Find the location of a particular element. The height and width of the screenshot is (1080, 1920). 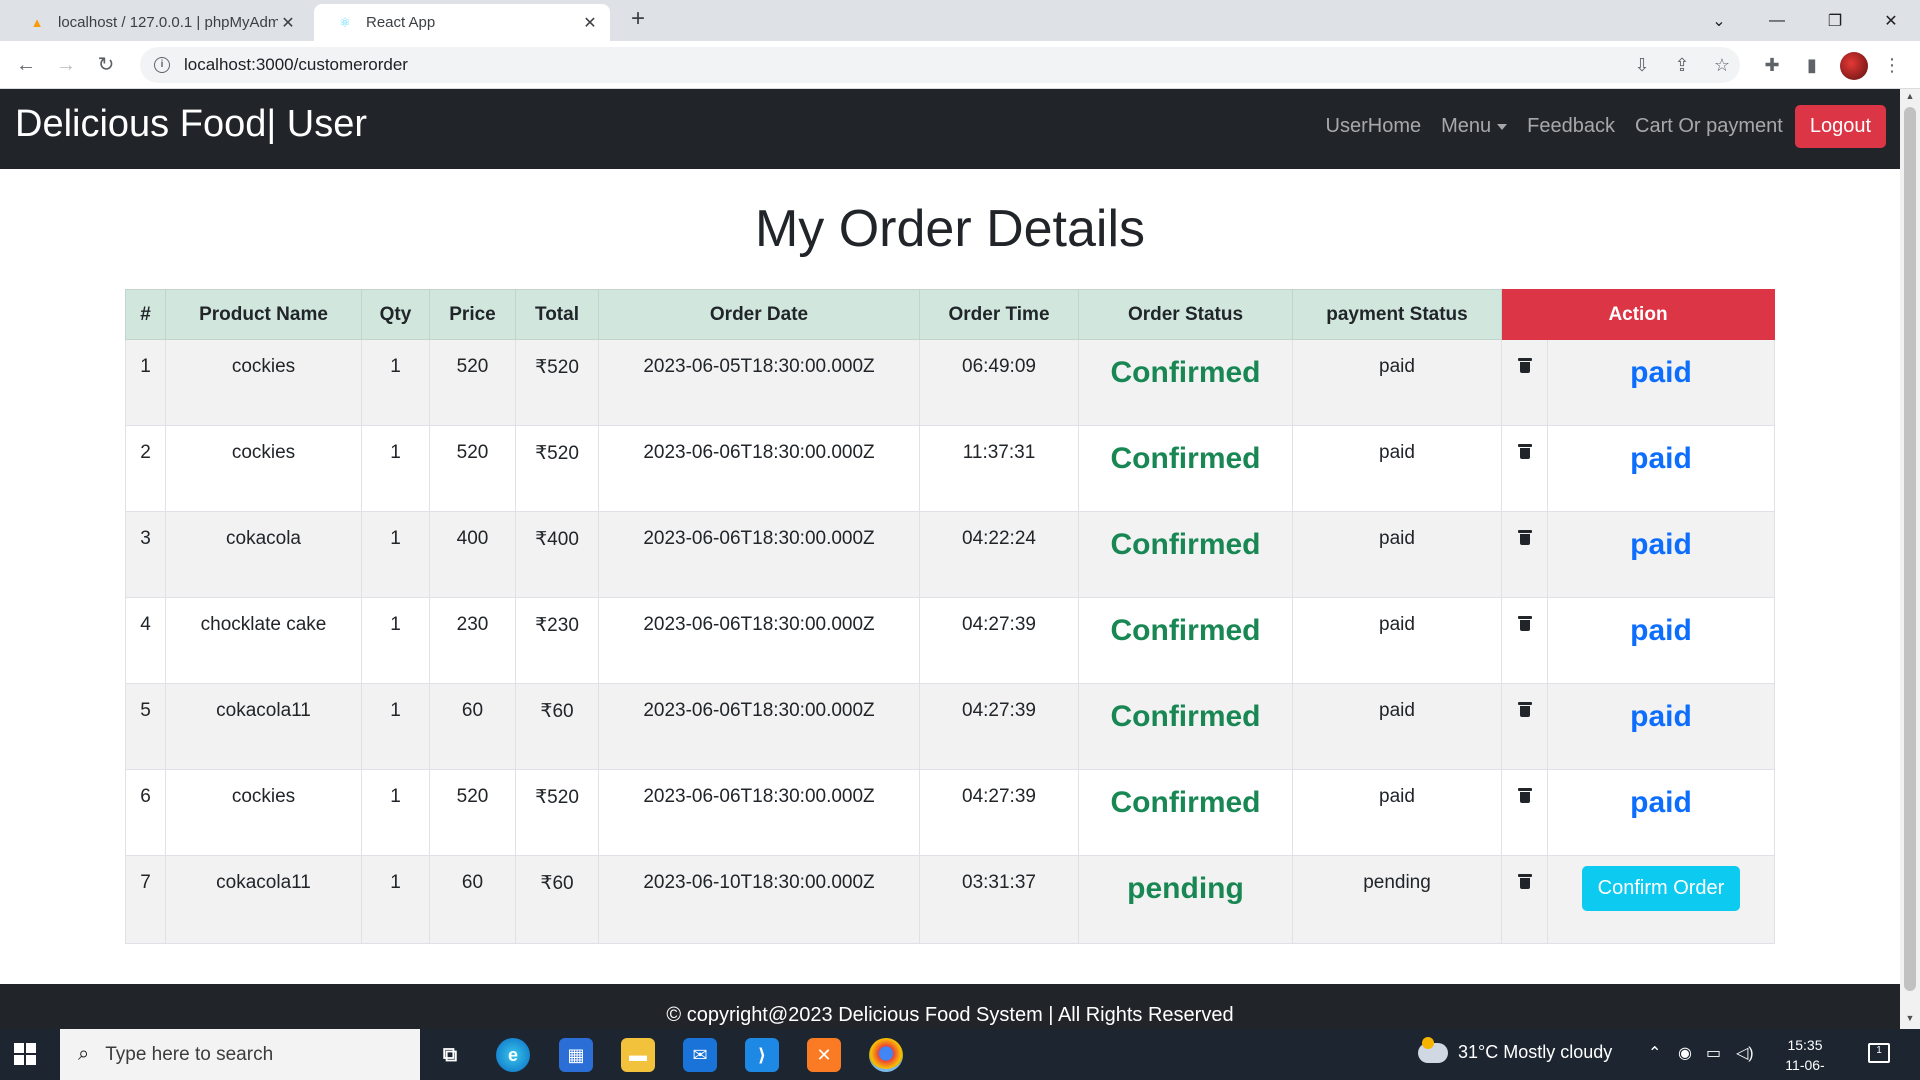

vscode-icon: ⟩ is located at coordinates (762, 1055).